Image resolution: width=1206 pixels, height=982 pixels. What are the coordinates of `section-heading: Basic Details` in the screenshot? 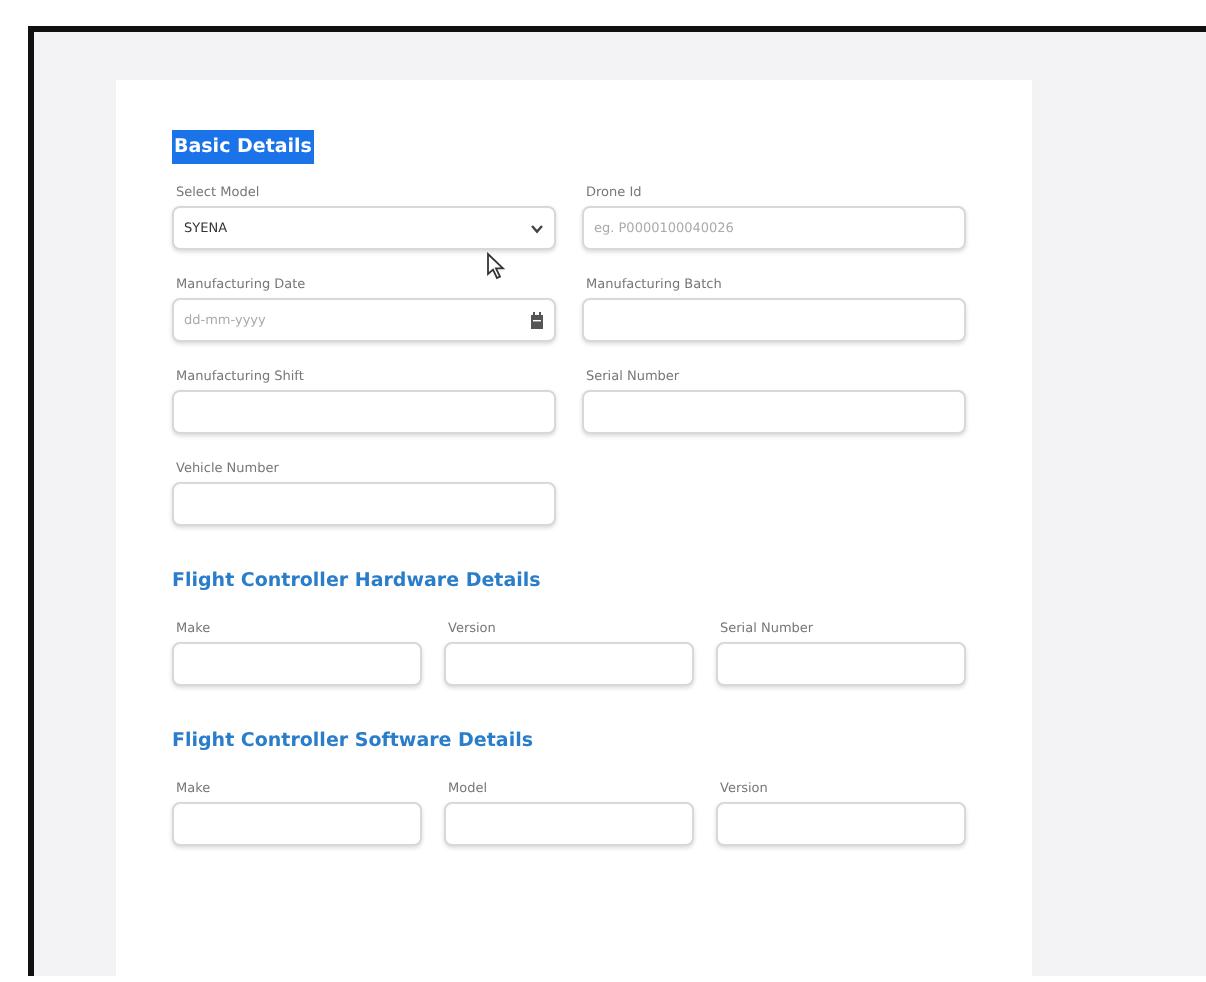 It's located at (243, 147).